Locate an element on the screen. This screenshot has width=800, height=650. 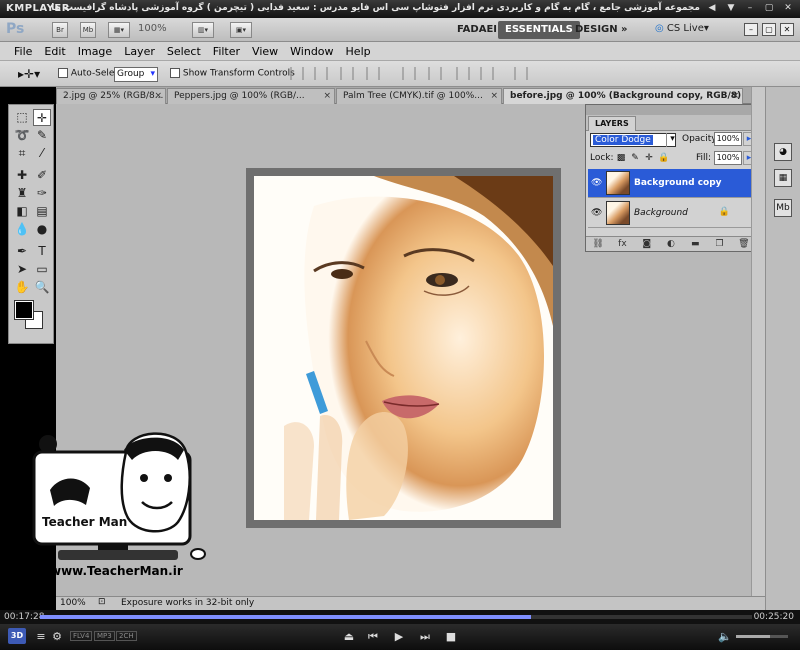
foreground-color-swatch is located at coordinates (24, 310).